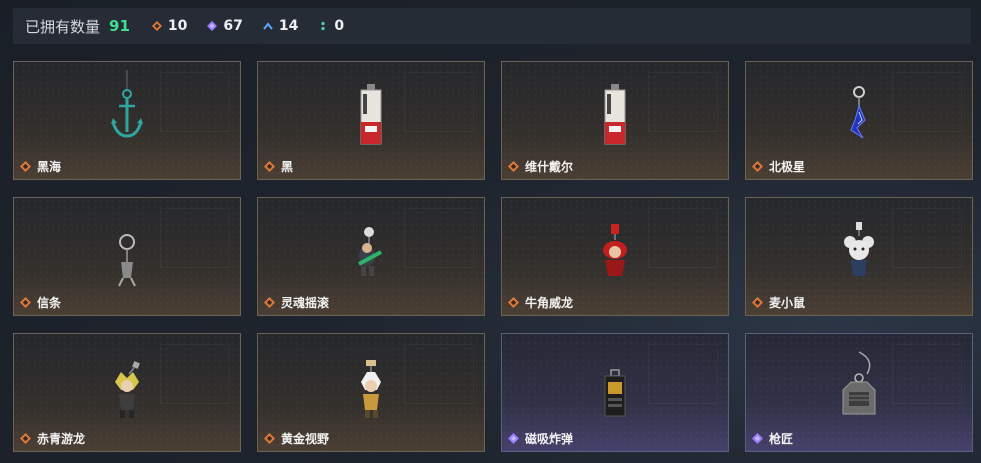 The height and width of the screenshot is (463, 981). What do you see at coordinates (288, 26) in the screenshot?
I see `stat-blue-value: 14` at bounding box center [288, 26].